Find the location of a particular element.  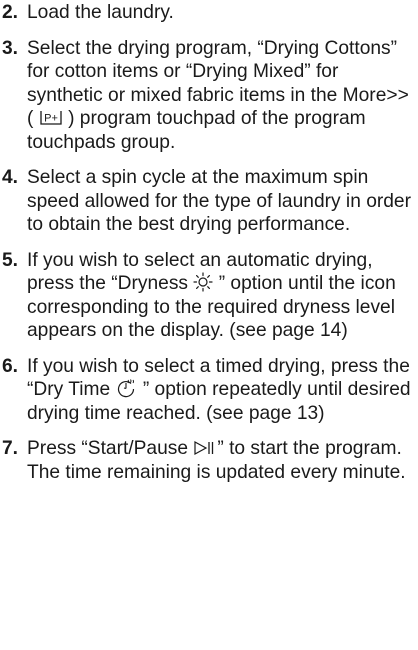

step-text-before-icon: Press “Start/Pause is located at coordinates (110, 448).